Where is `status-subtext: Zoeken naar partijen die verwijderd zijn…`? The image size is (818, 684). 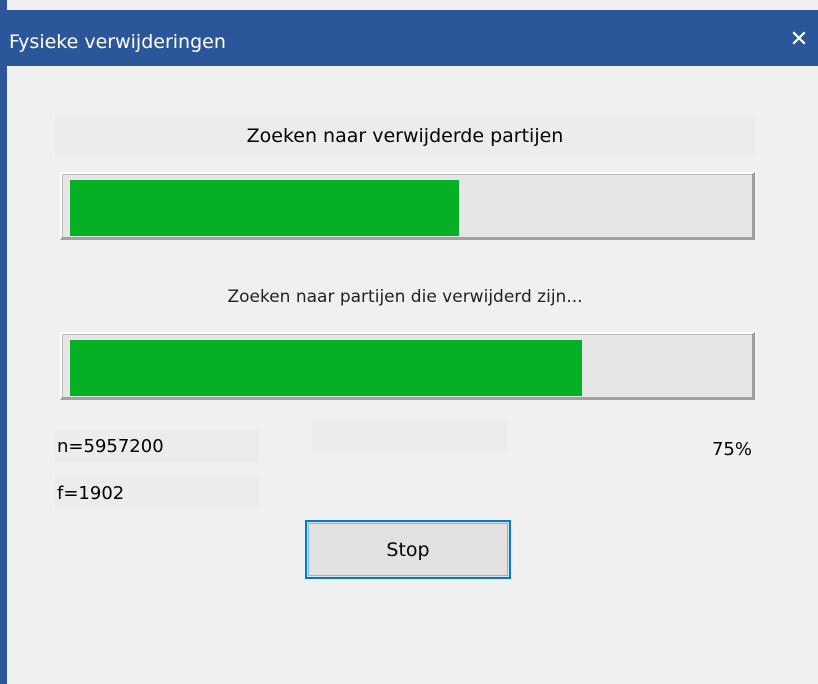
status-subtext: Zoeken naar partijen die verwijderd zijn… is located at coordinates (405, 297).